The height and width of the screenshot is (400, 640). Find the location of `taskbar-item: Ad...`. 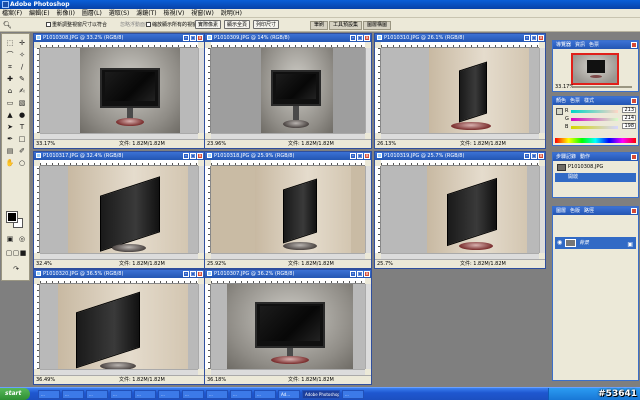

taskbar-item: Ad... is located at coordinates (289, 394).